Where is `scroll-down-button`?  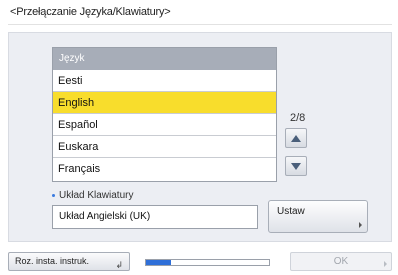
scroll-down-button is located at coordinates (296, 166).